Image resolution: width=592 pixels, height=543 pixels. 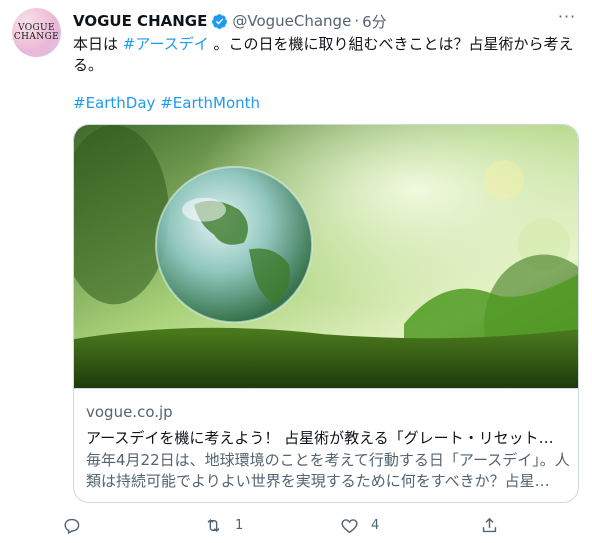 I want to click on tweet-text: 本日は #アースデイ 。この日を機に取り組むべきことは？占星術から考える。, so click(x=325, y=55).